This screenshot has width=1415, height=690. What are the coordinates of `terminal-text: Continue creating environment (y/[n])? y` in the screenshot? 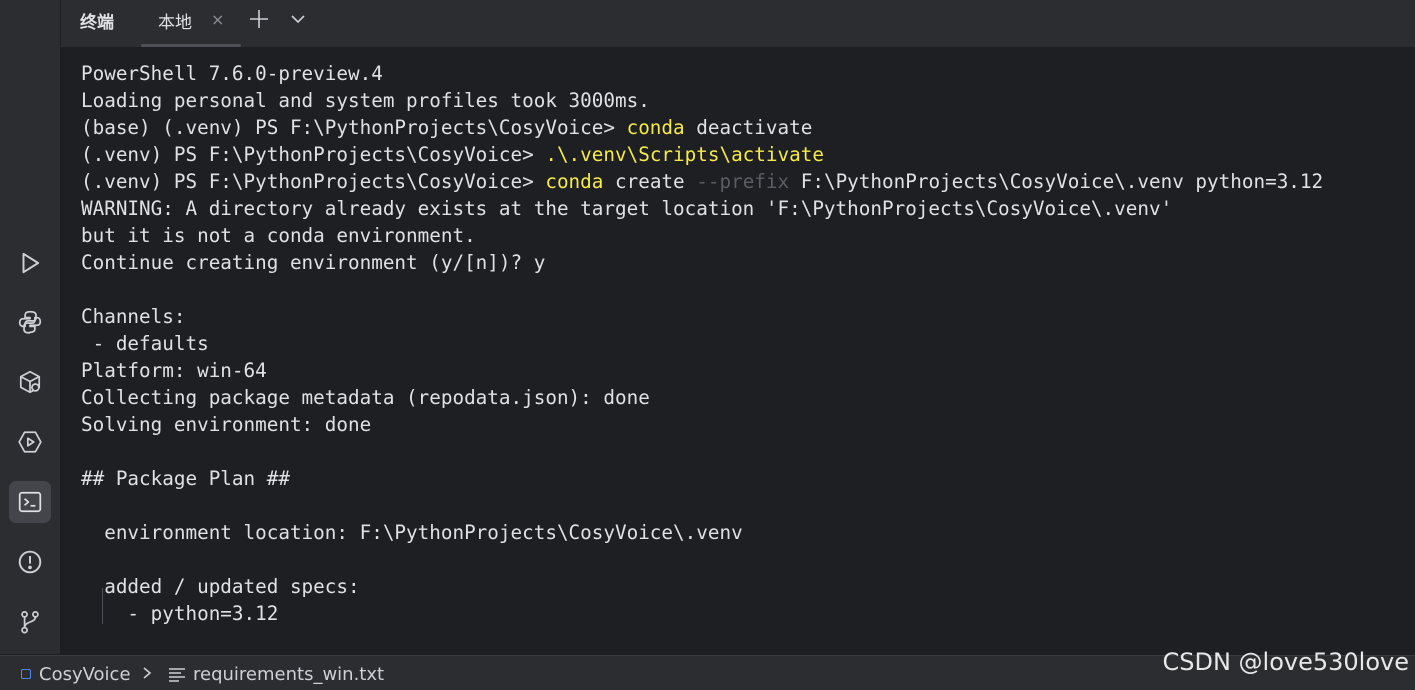 It's located at (313, 262).